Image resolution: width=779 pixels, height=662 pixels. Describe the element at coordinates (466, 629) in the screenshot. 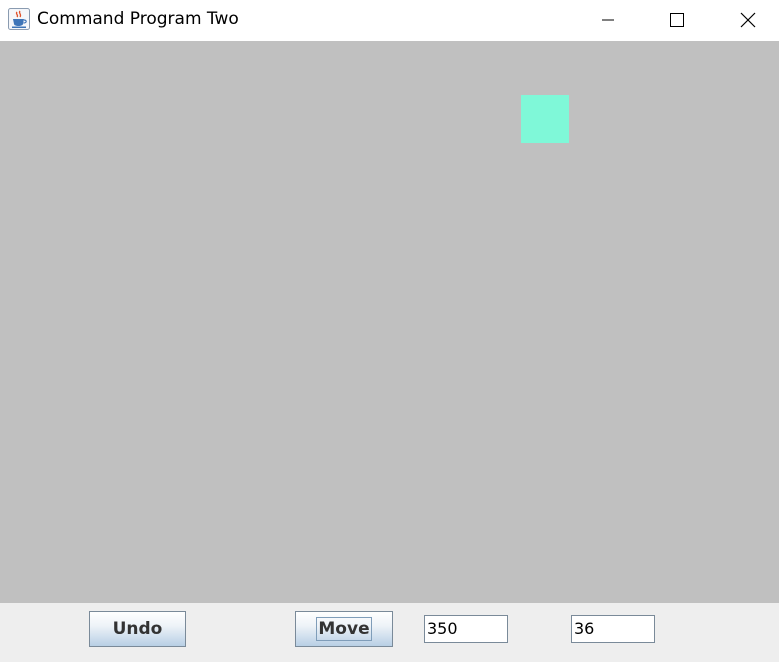

I see `x-coordinate-field: 350` at that location.